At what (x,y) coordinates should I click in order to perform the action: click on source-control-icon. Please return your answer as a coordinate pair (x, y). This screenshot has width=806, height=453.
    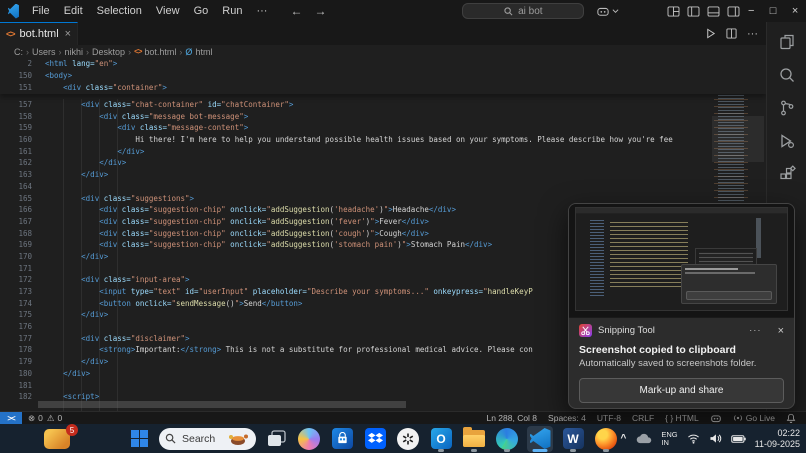
    Looking at the image, I should click on (787, 108).